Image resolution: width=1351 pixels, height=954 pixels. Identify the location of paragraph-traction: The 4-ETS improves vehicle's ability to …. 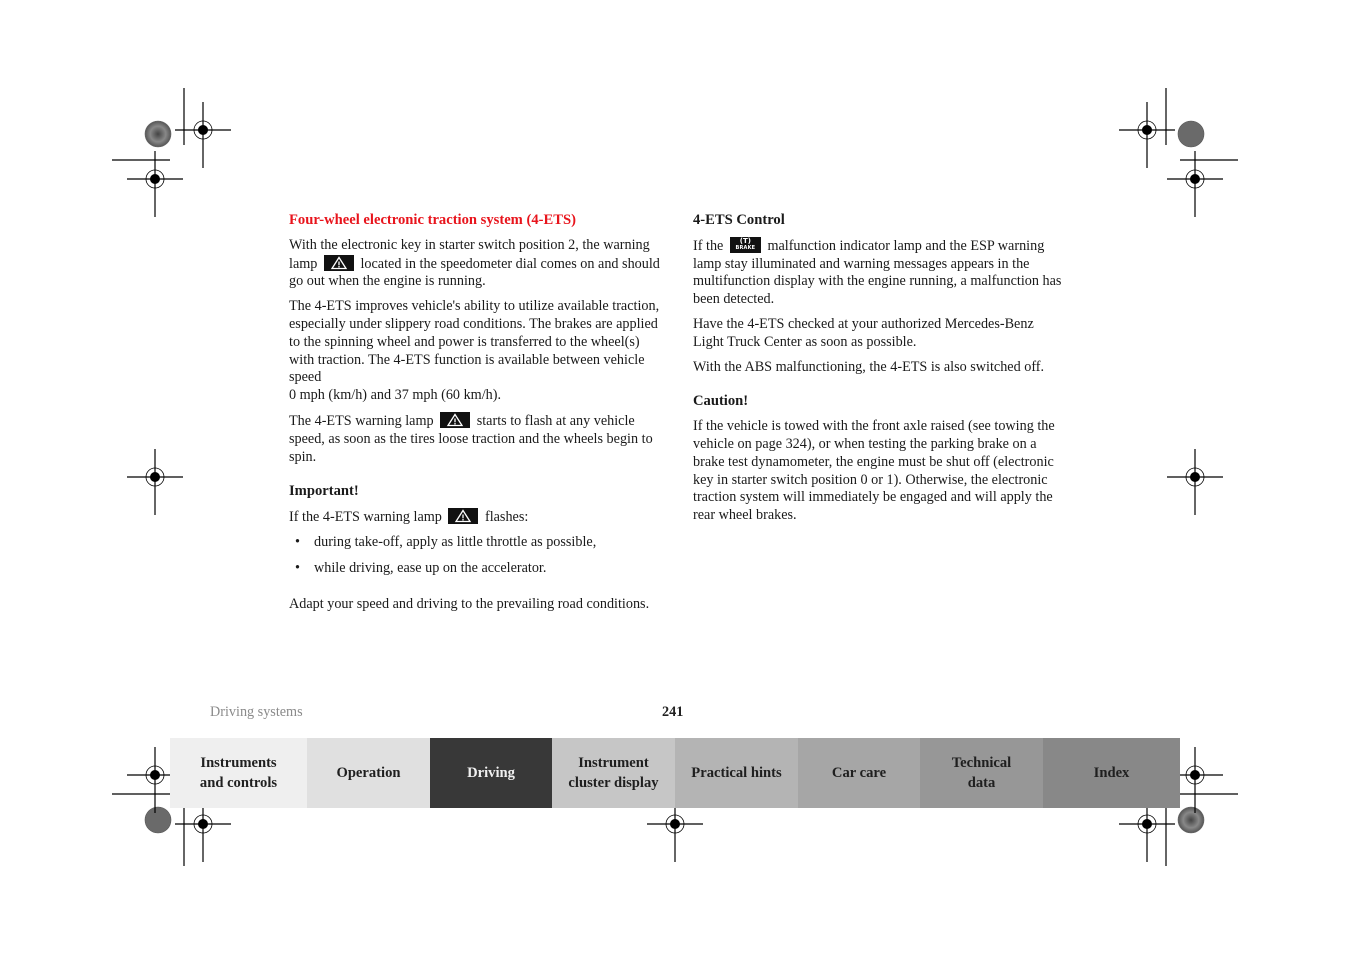
(475, 351).